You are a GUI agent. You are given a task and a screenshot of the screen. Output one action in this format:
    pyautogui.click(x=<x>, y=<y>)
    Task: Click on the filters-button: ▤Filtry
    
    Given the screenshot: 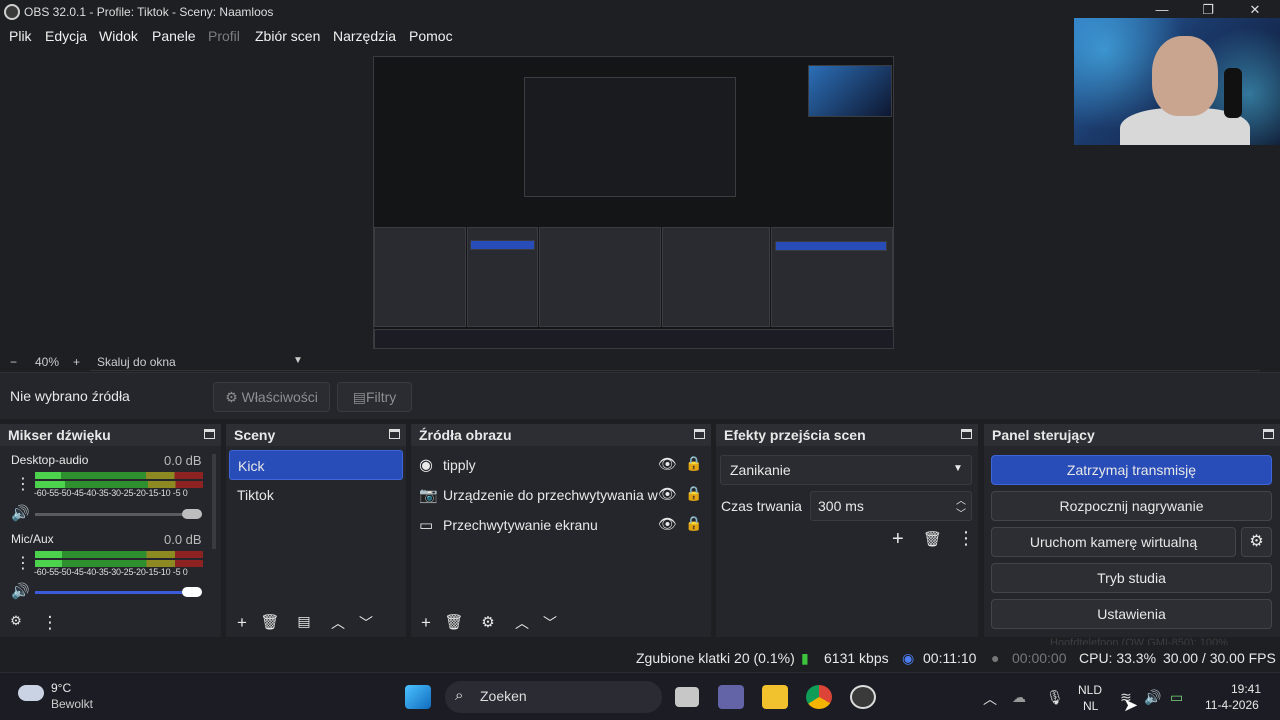 What is the action you would take?
    pyautogui.click(x=374, y=397)
    